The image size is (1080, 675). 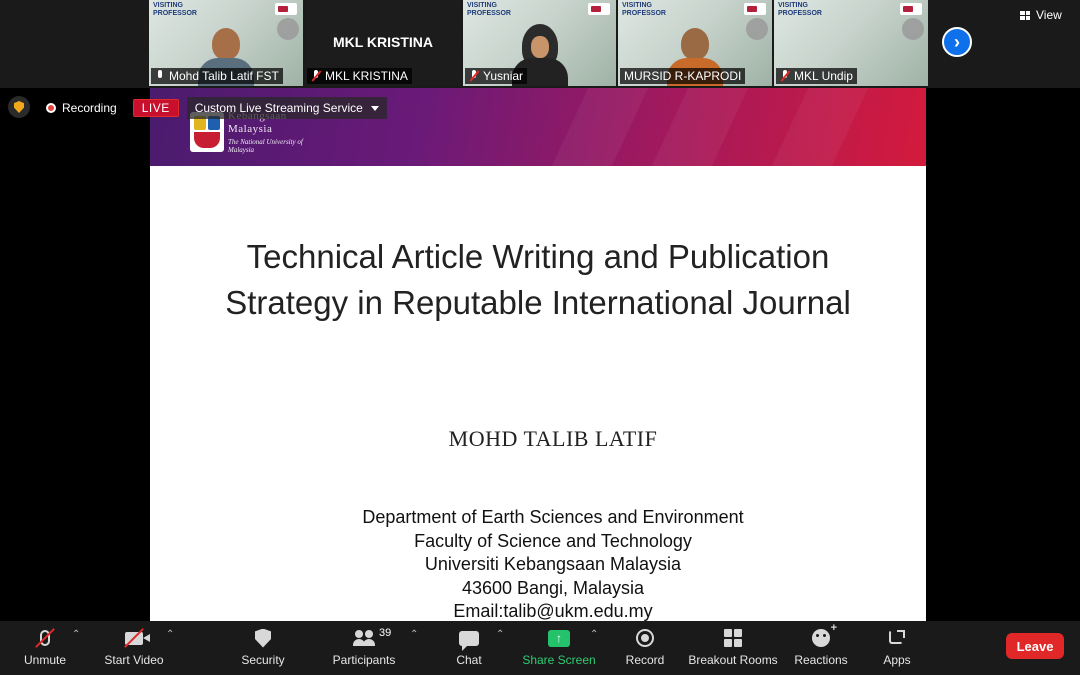 What do you see at coordinates (553, 438) in the screenshot?
I see `slide-author: MOHD TALIB LATIF` at bounding box center [553, 438].